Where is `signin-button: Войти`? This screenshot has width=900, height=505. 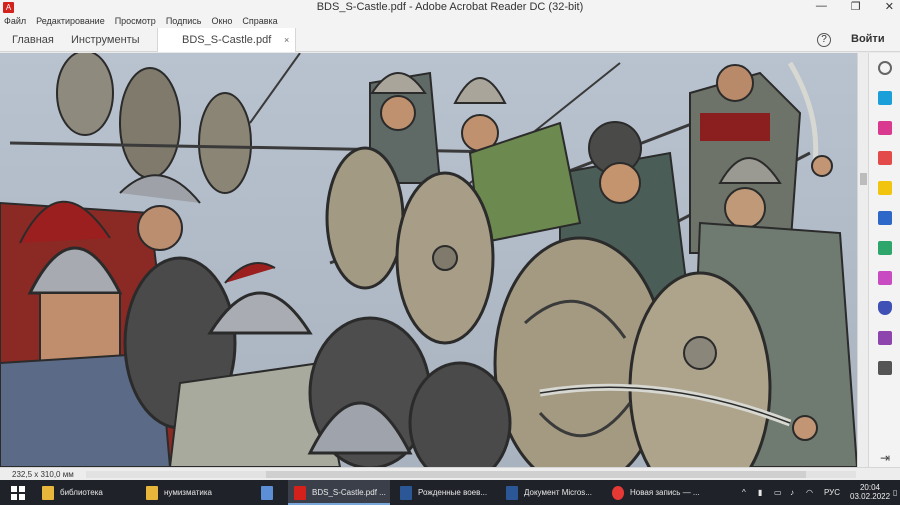 signin-button: Войти is located at coordinates (868, 39).